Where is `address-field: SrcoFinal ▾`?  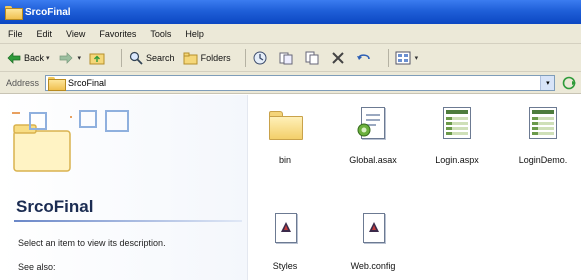 address-field: SrcoFinal ▾ is located at coordinates (300, 82).